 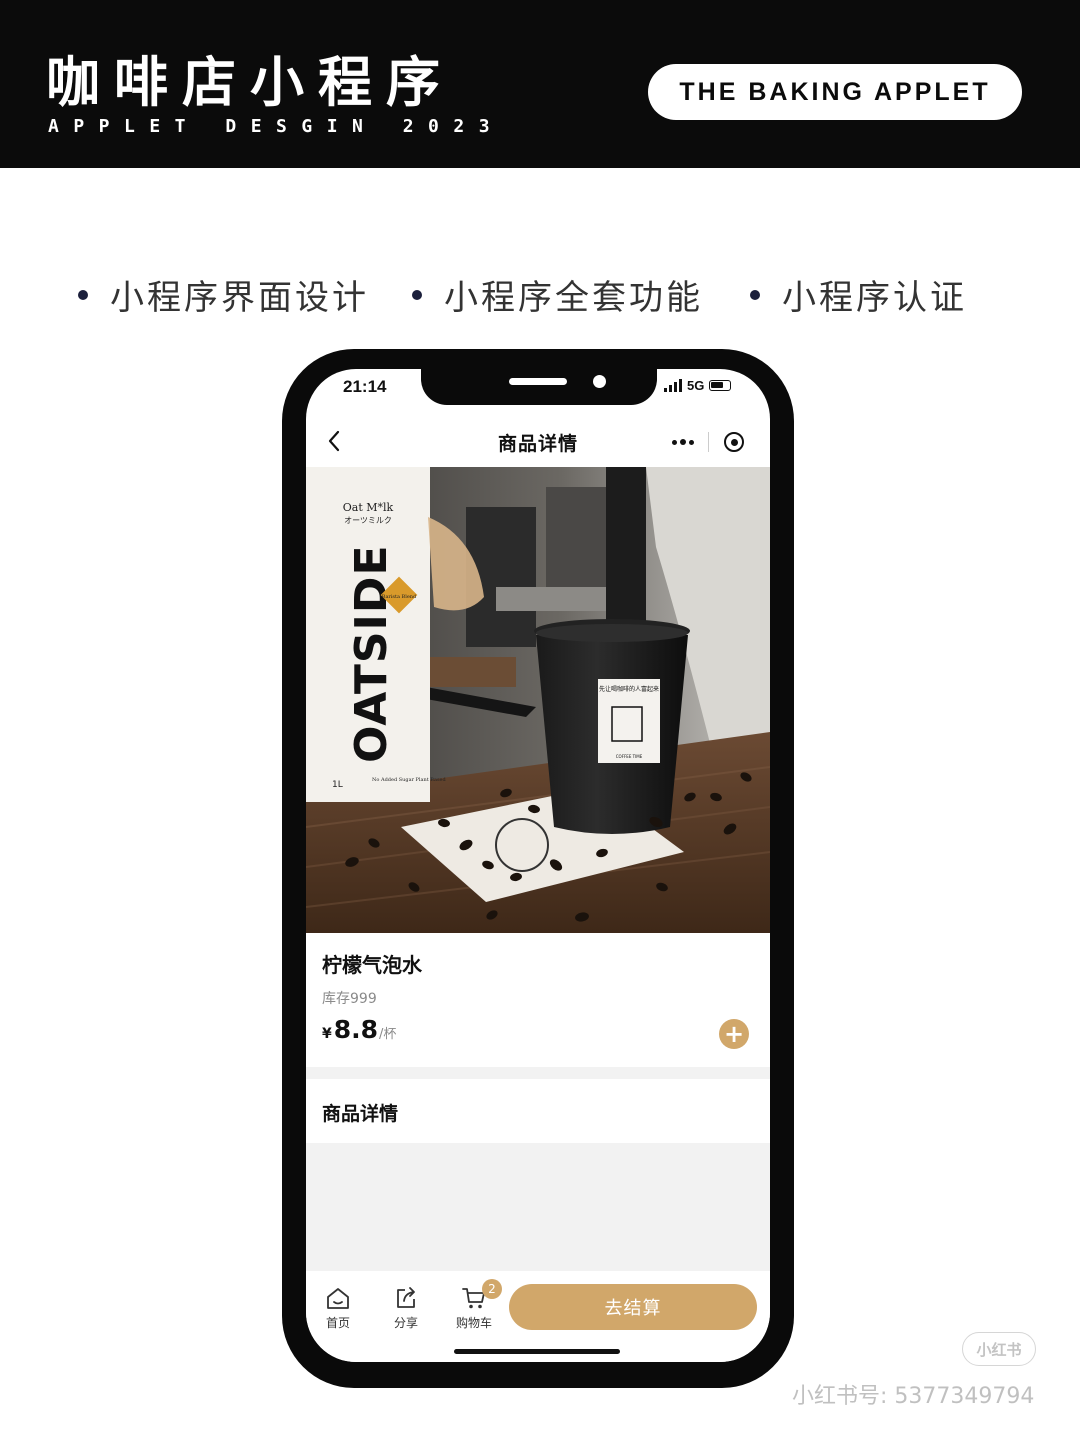 I want to click on tab-share: 分享, so click(x=406, y=1308).